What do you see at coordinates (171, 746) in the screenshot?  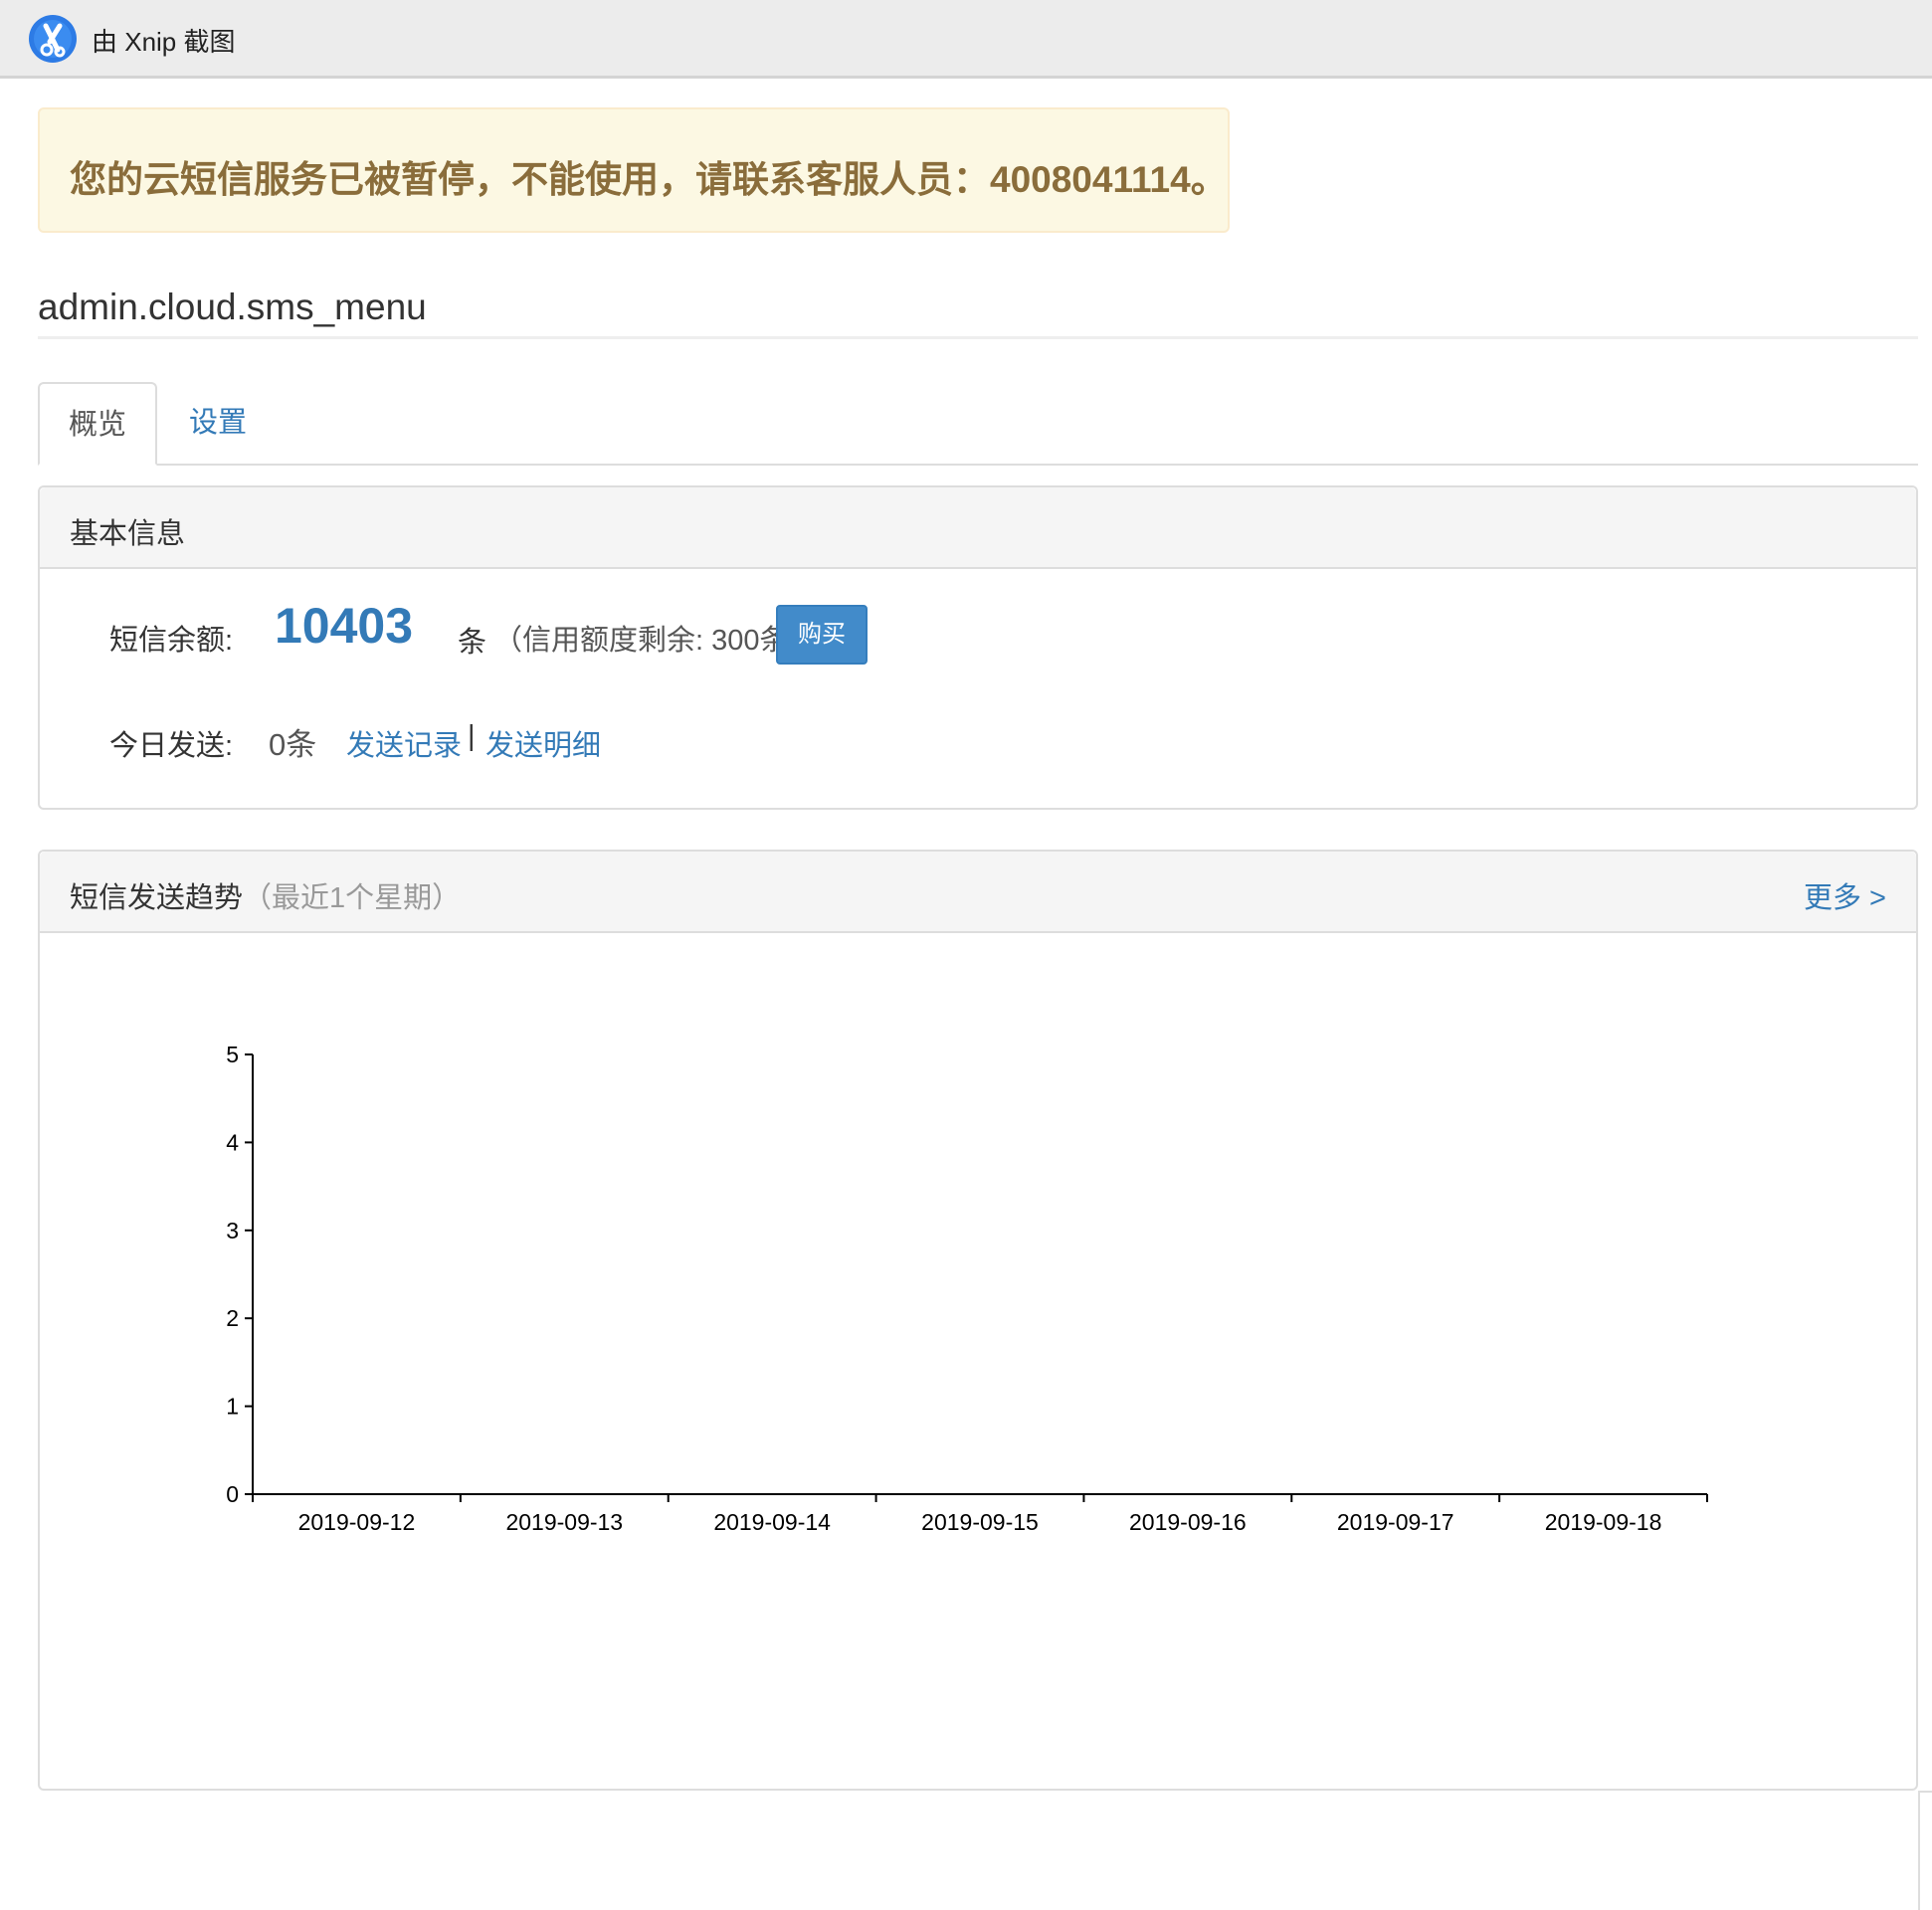 I see `today-sent-label: 今日发送:` at bounding box center [171, 746].